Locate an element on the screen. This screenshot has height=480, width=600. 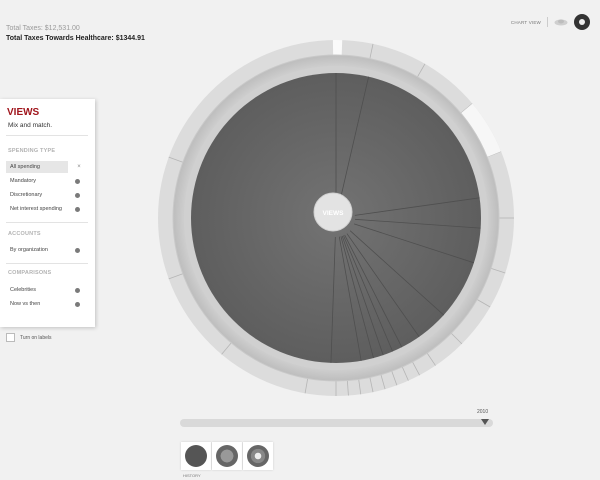
ring-view-icon is located at coordinates (227, 456).